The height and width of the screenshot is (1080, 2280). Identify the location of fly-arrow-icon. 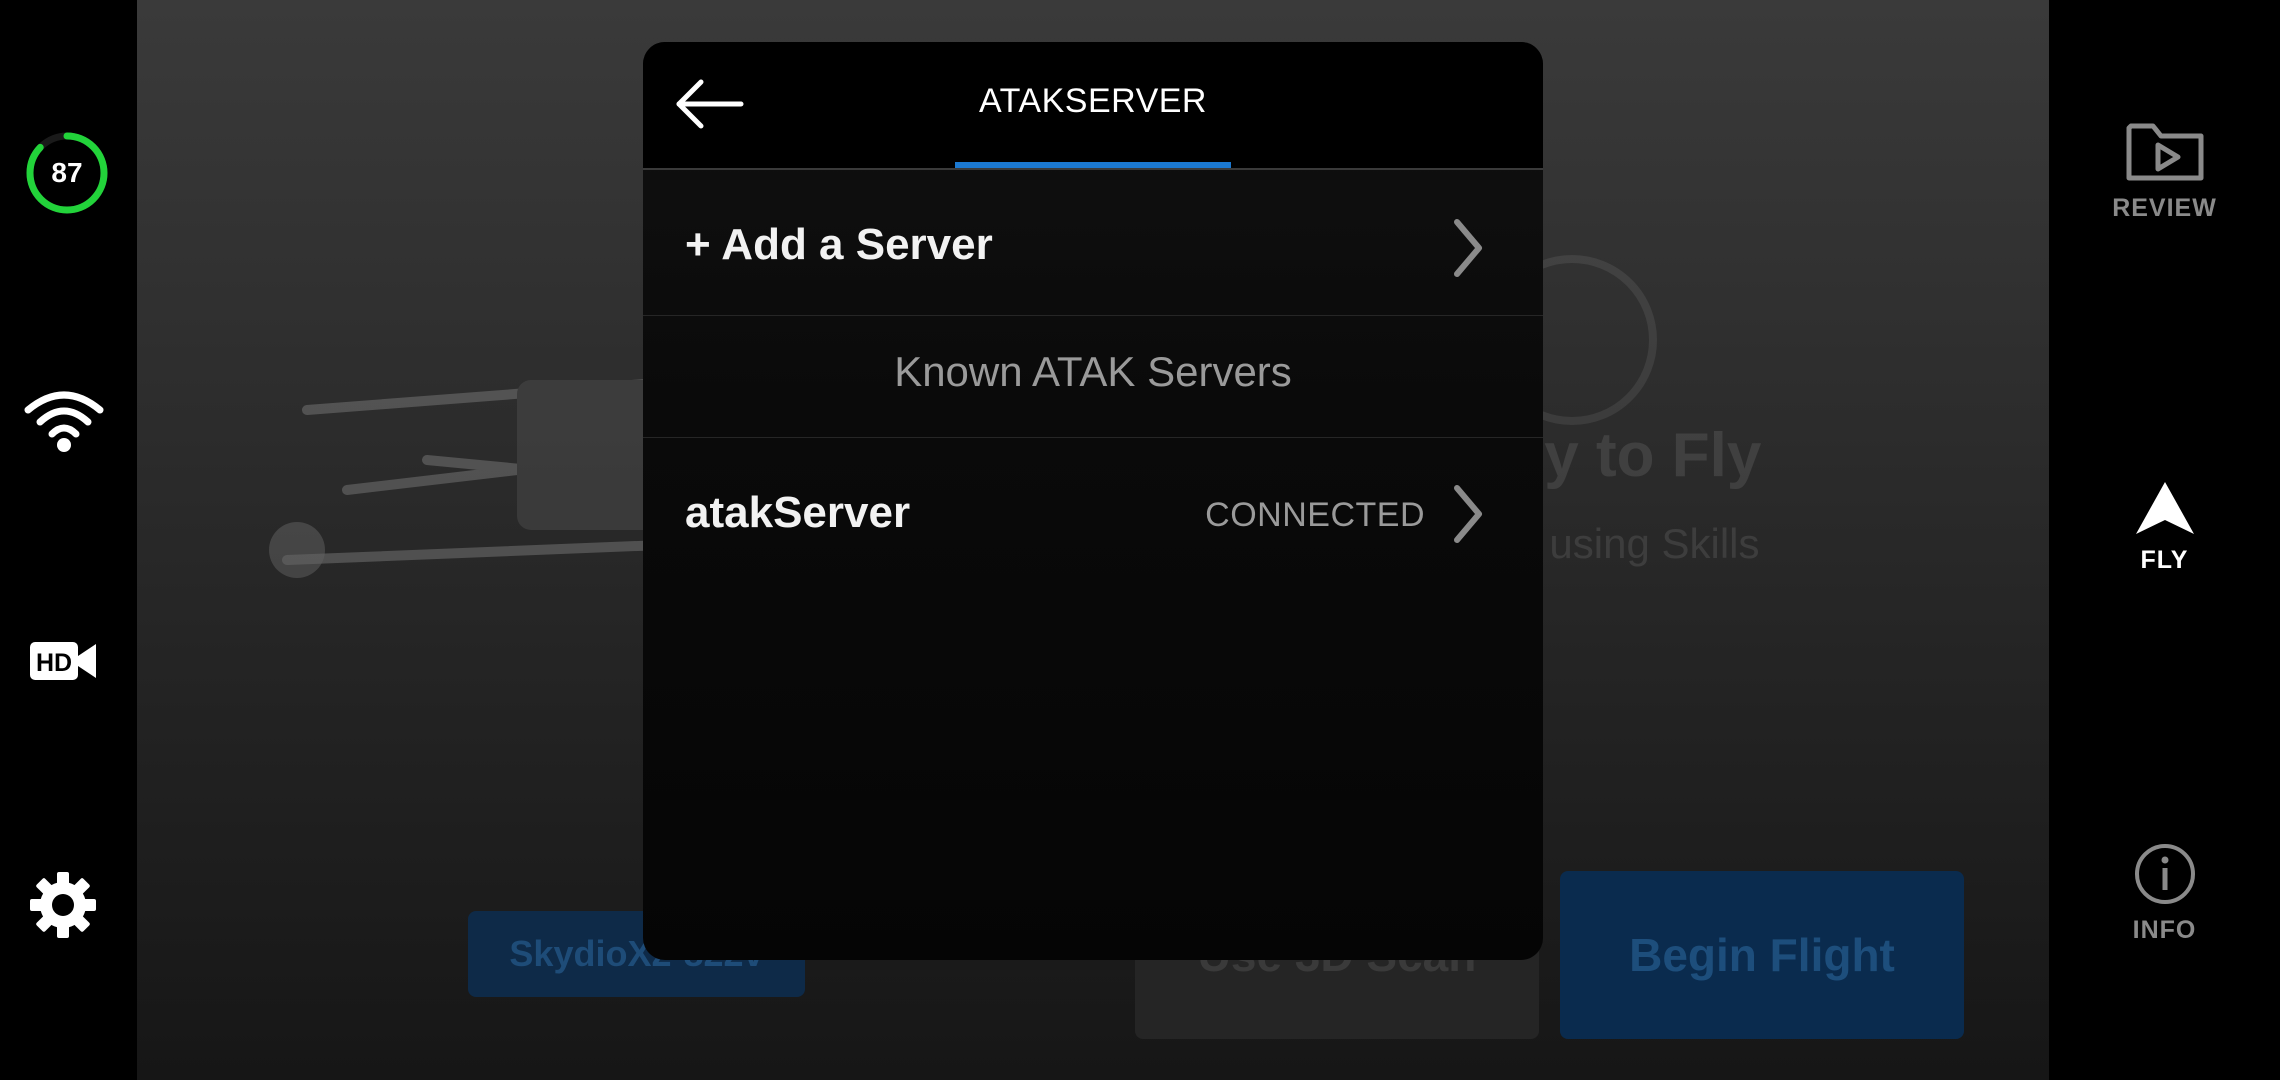
(2164, 508).